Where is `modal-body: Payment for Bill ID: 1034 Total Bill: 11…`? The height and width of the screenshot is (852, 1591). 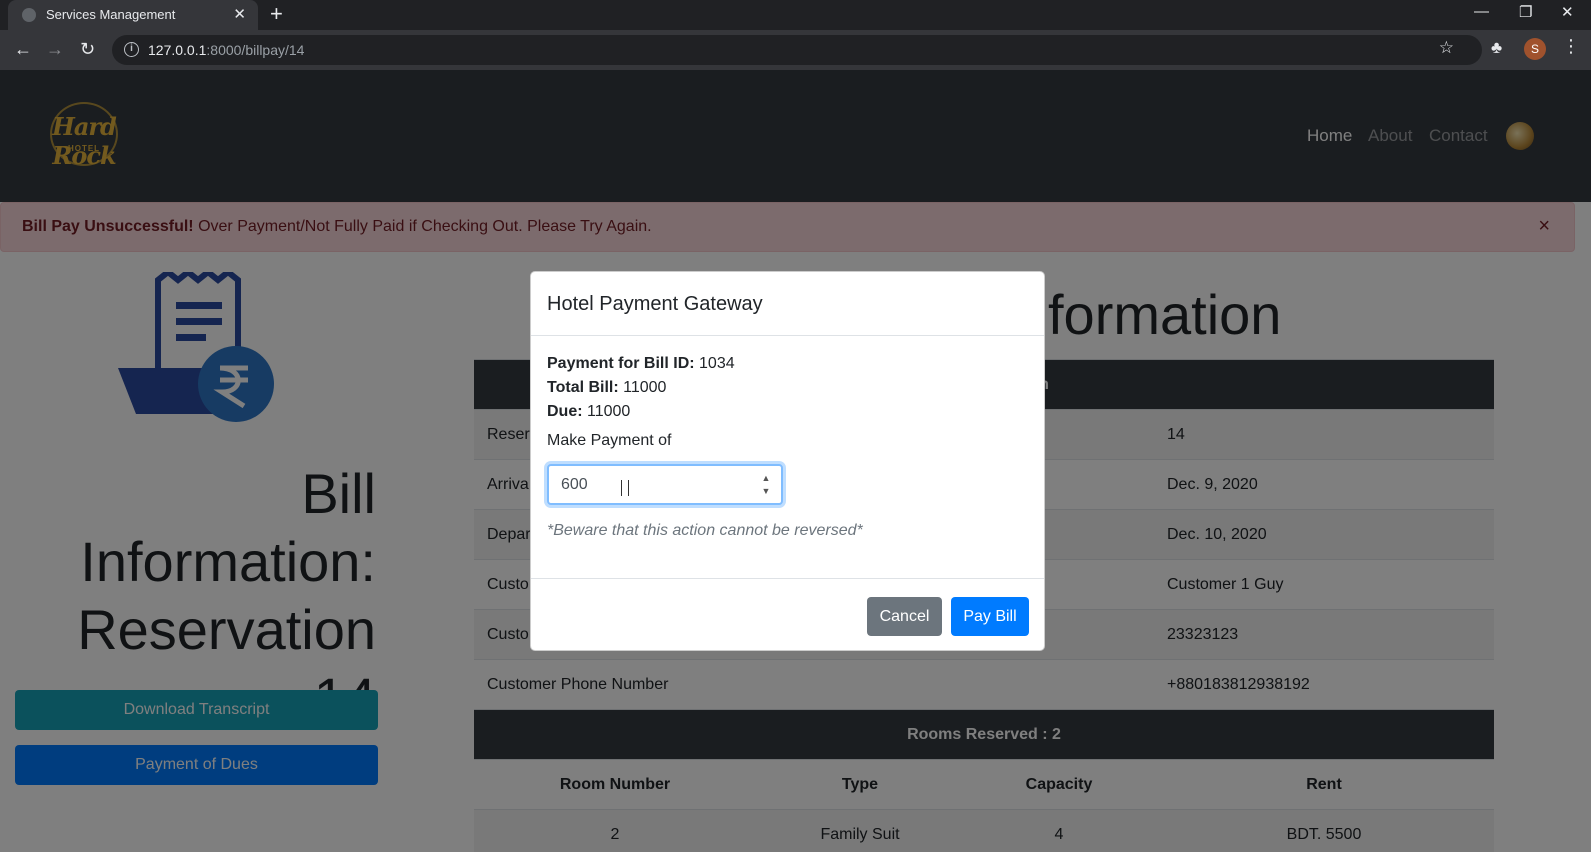
modal-body: Payment for Bill ID: 1034 Total Bill: 11… is located at coordinates (787, 445).